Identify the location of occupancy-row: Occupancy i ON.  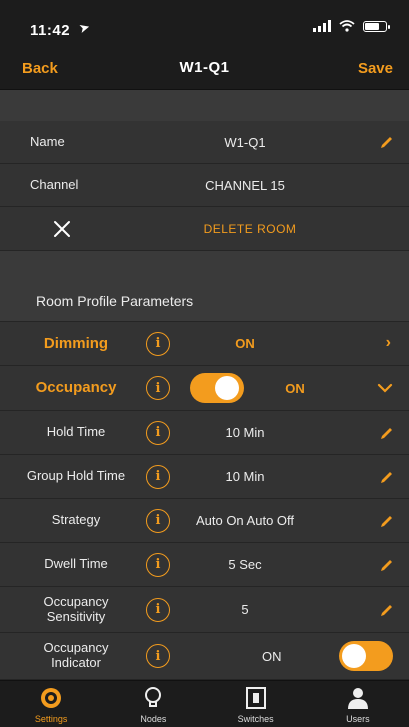
(204, 388).